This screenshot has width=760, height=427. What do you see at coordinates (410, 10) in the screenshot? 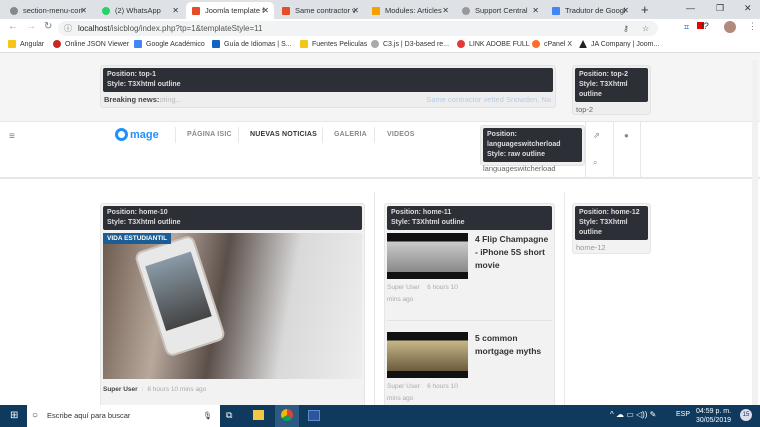
I see `tab-modules-articles: Modules: Articles ✕` at bounding box center [410, 10].